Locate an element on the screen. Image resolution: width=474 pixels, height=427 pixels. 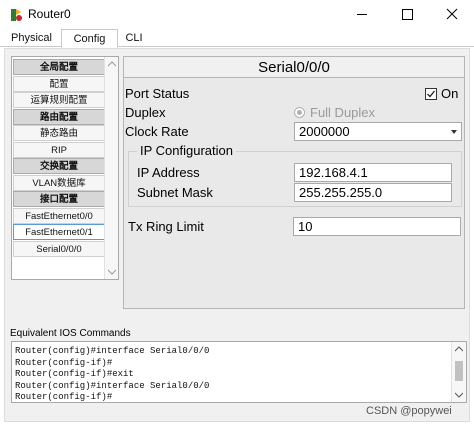
sidebar-item-vlan-database: VLAN数据库 is located at coordinates (59, 182).